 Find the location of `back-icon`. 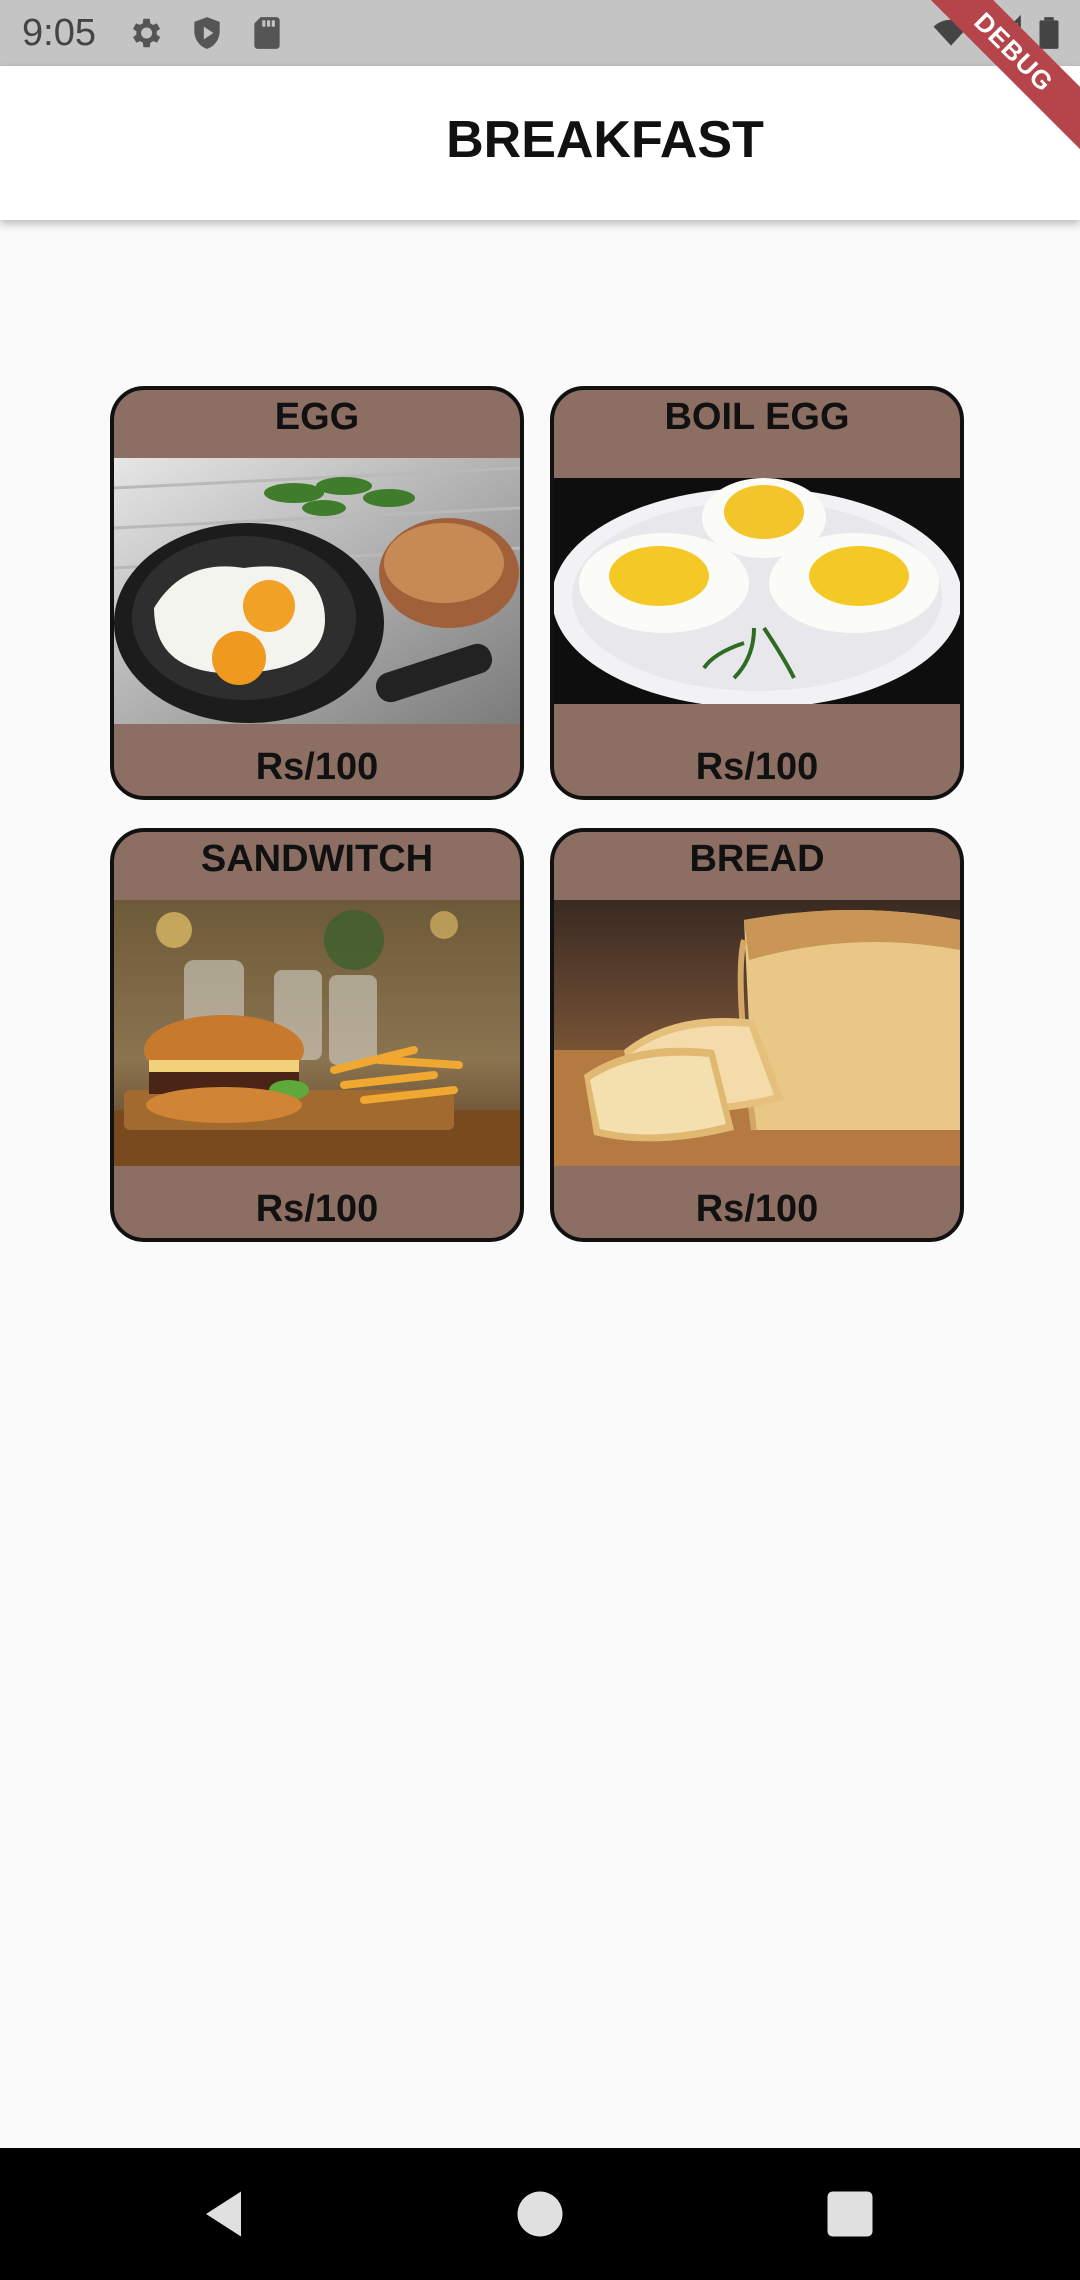

back-icon is located at coordinates (226, 2214).